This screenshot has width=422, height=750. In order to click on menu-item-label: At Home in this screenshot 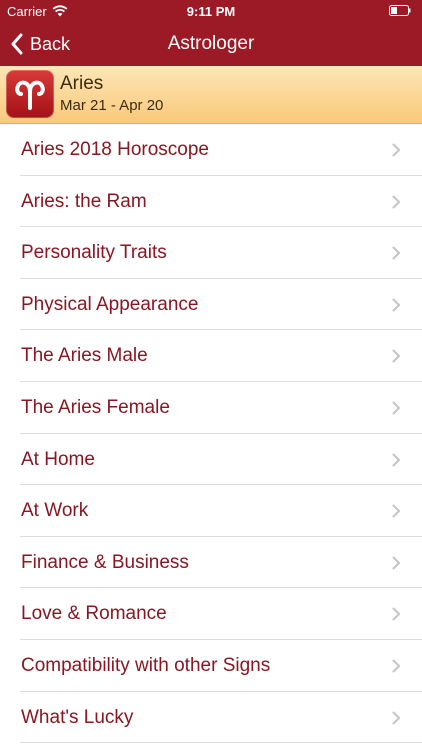, I will do `click(58, 459)`.